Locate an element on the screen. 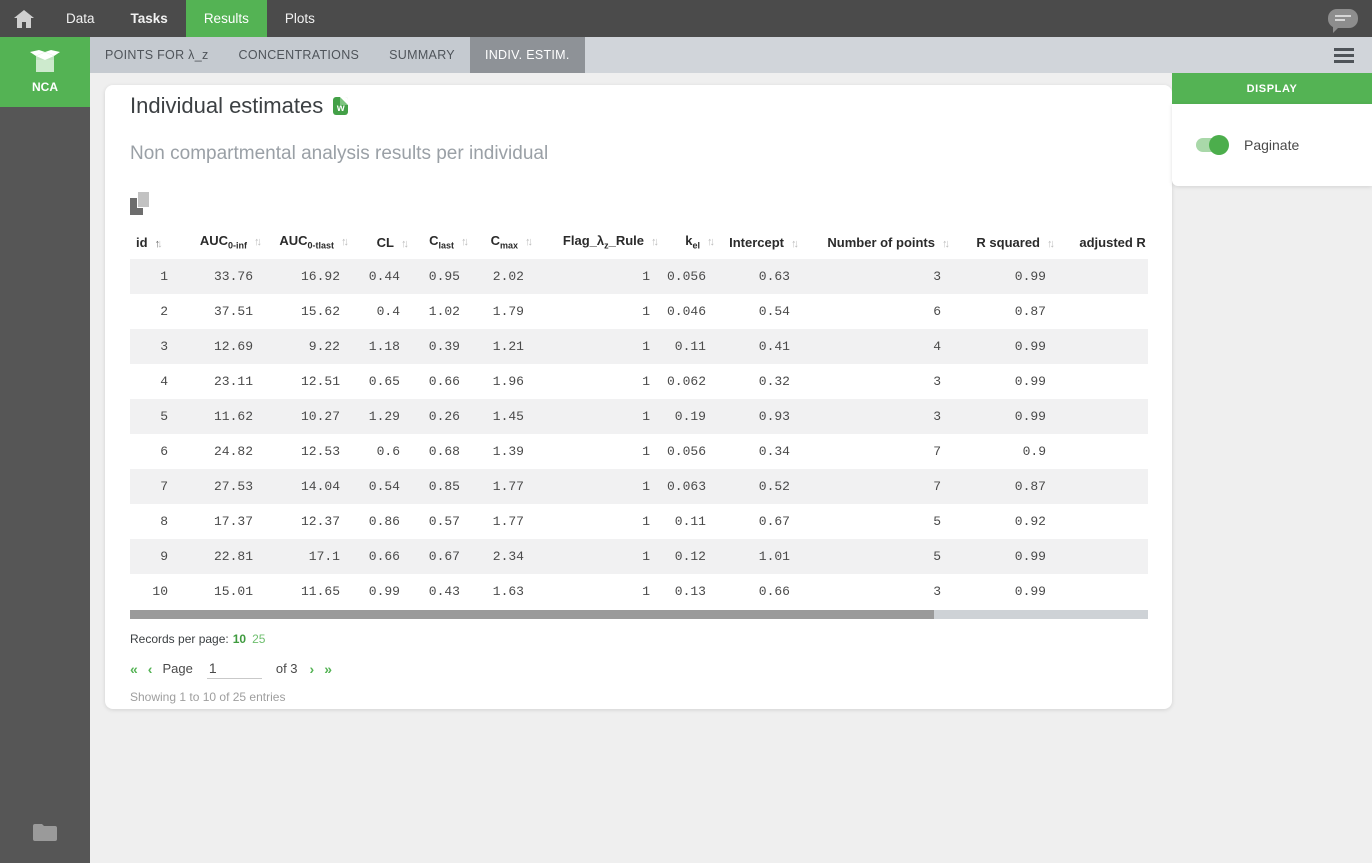  project-name: NCA is located at coordinates (45, 87).